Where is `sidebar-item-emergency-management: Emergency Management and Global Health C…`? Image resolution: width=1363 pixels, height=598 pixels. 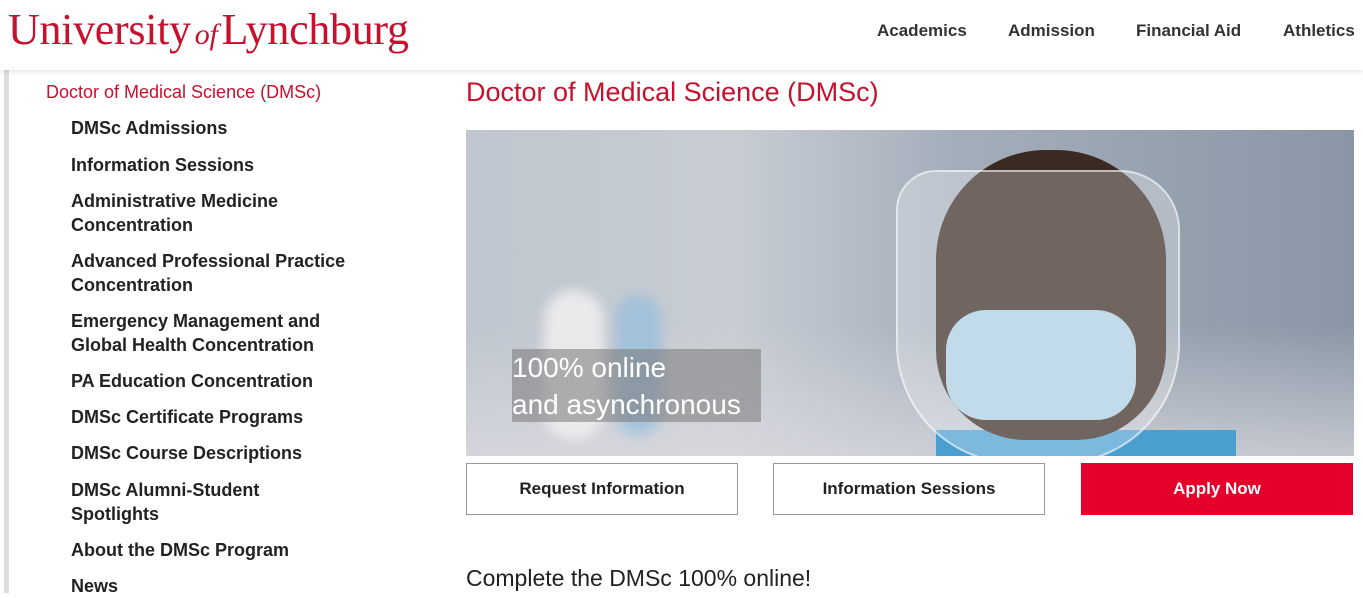 sidebar-item-emergency-management: Emergency Management and Global Health C… is located at coordinates (221, 333).